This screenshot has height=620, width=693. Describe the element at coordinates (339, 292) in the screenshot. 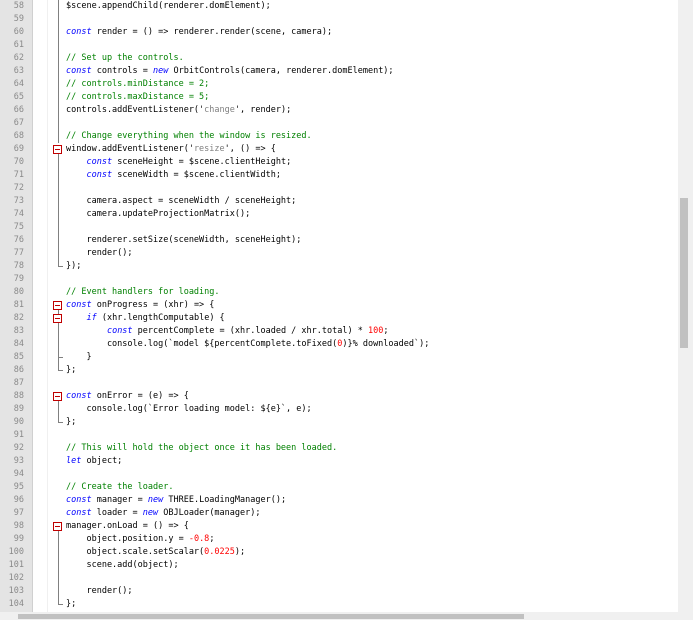

I see `code-line: 80 // Event handlers for loading.` at that location.